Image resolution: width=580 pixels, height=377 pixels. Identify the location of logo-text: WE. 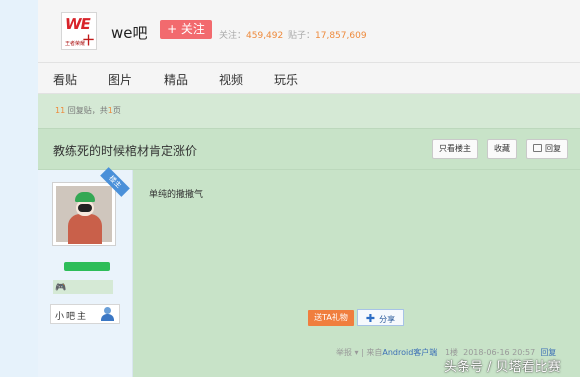
(77, 24).